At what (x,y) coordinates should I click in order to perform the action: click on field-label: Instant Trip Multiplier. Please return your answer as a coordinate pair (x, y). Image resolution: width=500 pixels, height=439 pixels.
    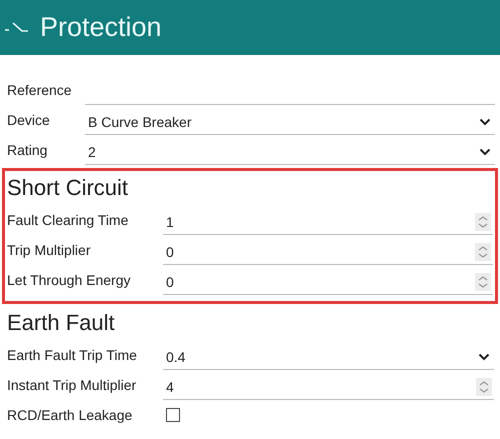
    Looking at the image, I should click on (72, 385).